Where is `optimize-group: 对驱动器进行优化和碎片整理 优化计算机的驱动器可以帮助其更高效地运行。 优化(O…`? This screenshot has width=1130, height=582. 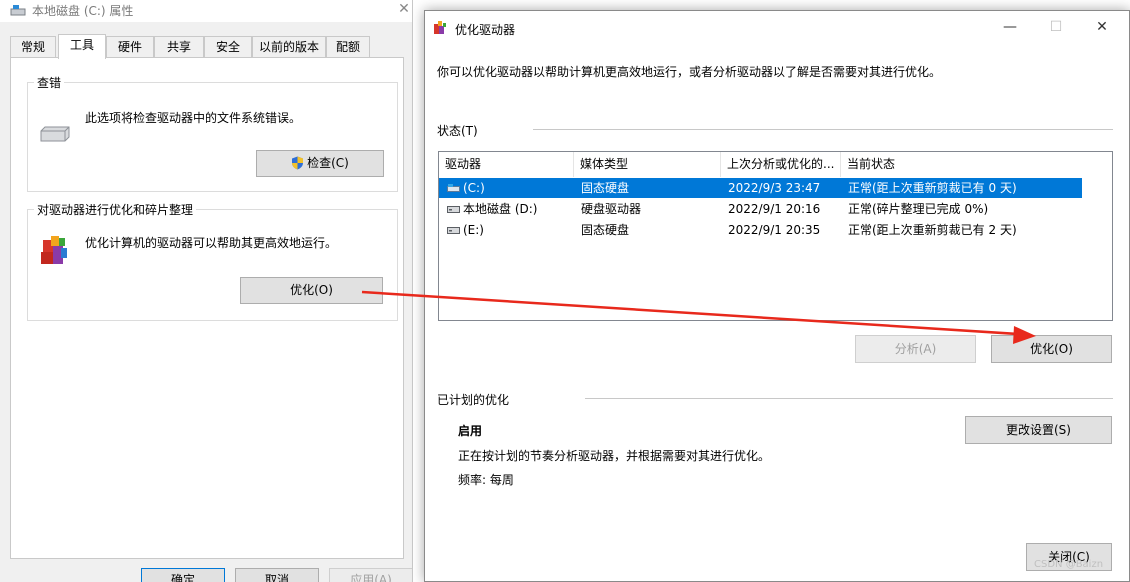 optimize-group: 对驱动器进行优化和碎片整理 优化计算机的驱动器可以帮助其更高效地运行。 优化(O… is located at coordinates (212, 261).